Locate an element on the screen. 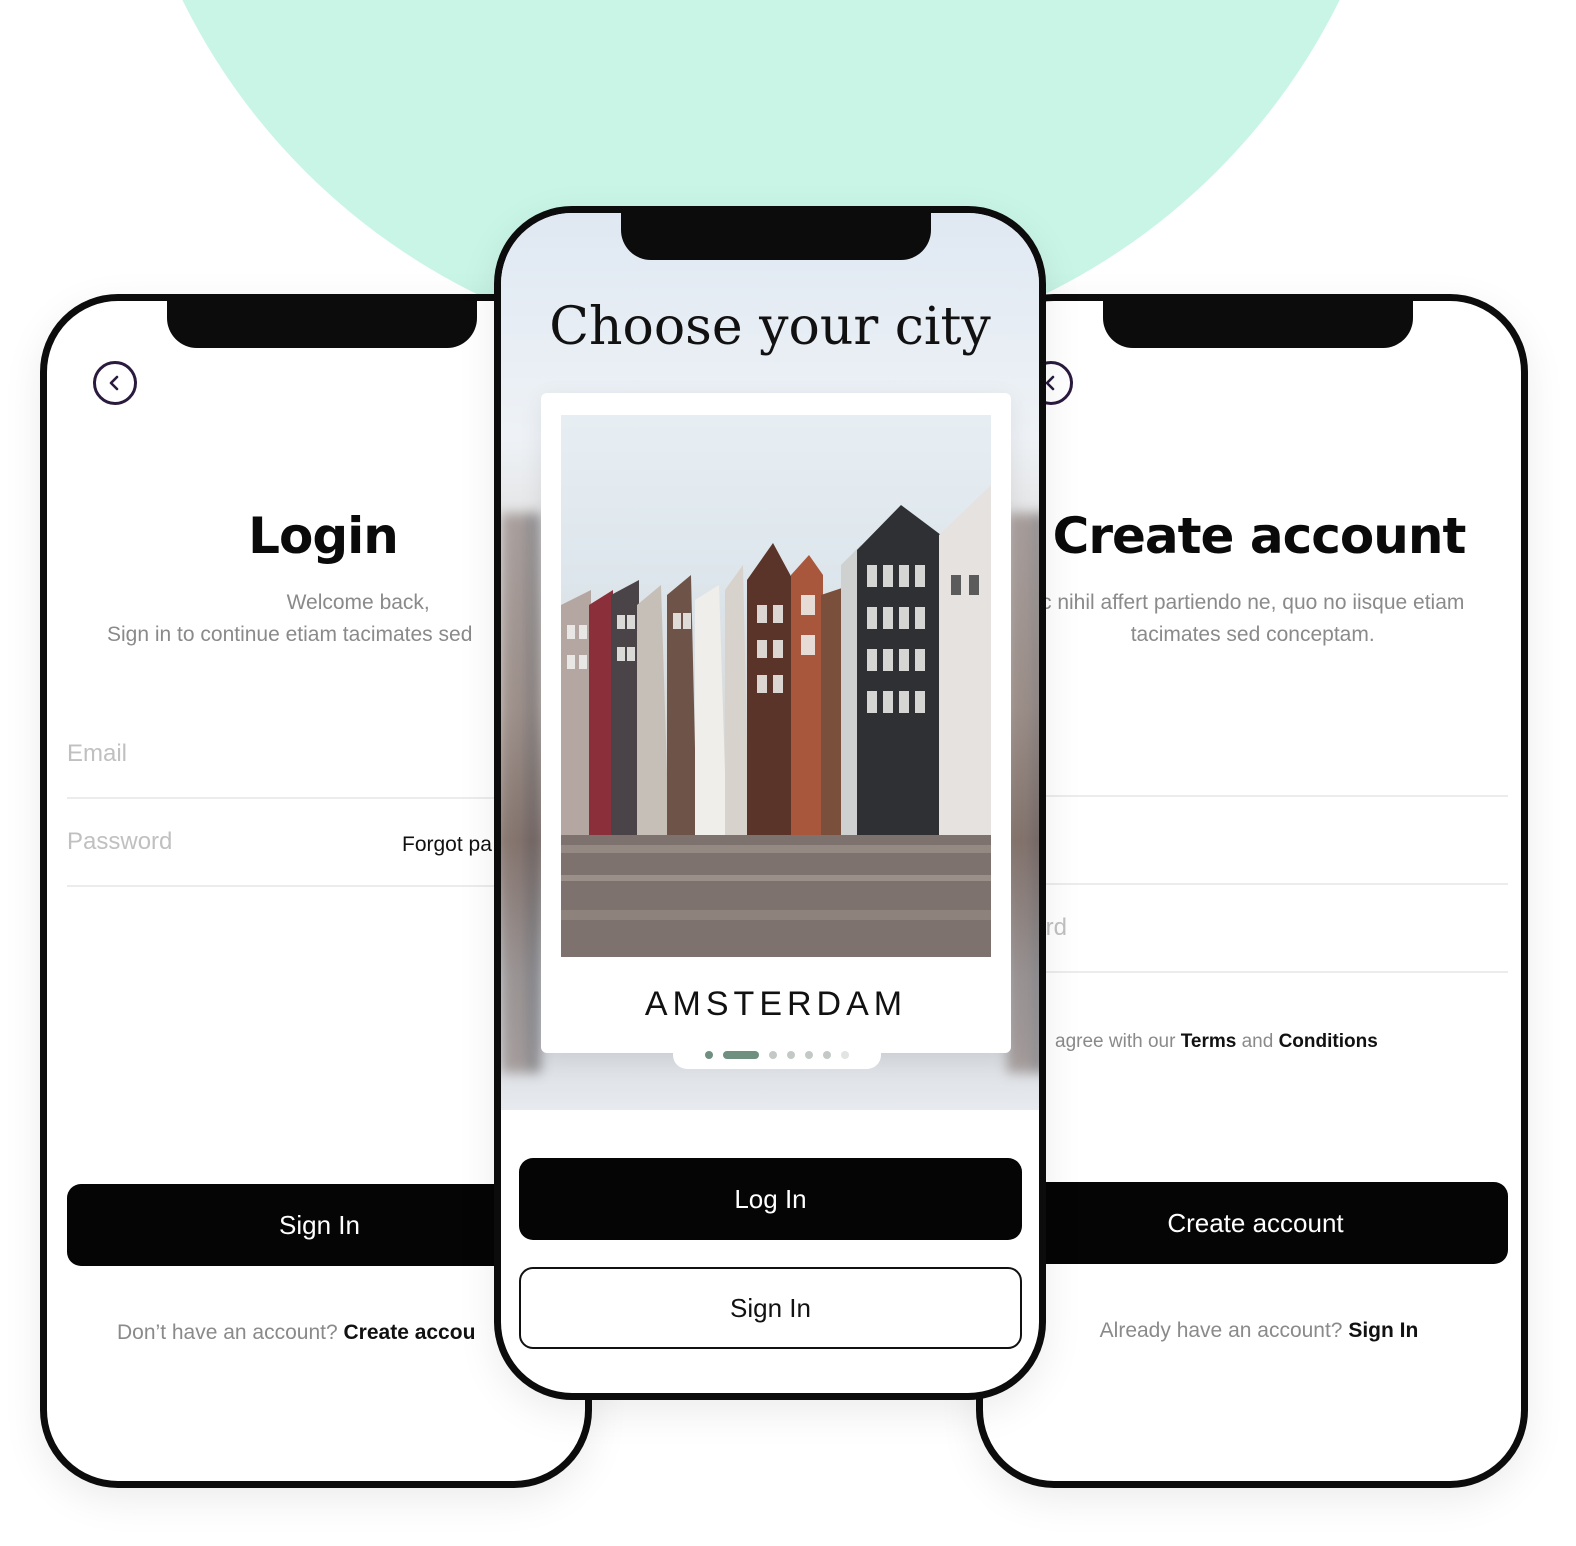 This screenshot has width=1576, height=1546. subtitle-line: Sign in to continue etiam tacimates sed is located at coordinates (290, 634).